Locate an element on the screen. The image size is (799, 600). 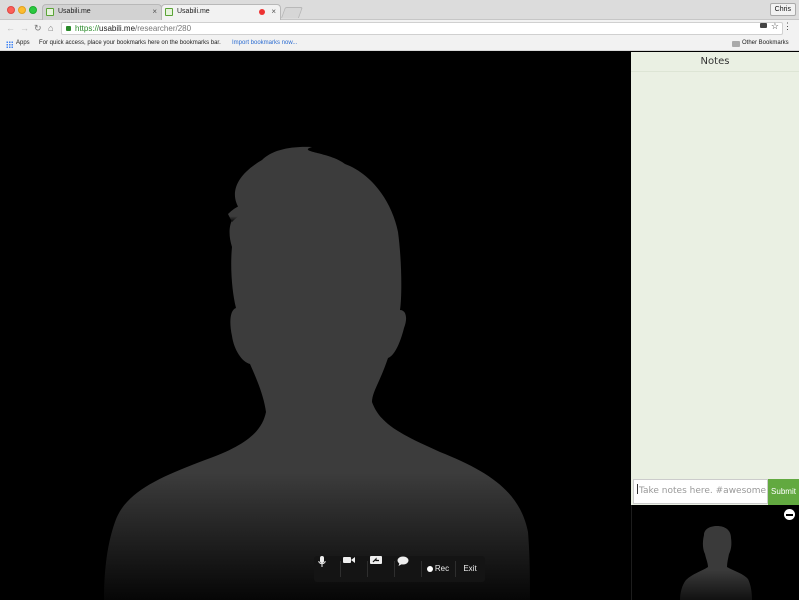
tab-strip: Usabili.me × Usabili.me × Chris is located at coordinates (399, 10).